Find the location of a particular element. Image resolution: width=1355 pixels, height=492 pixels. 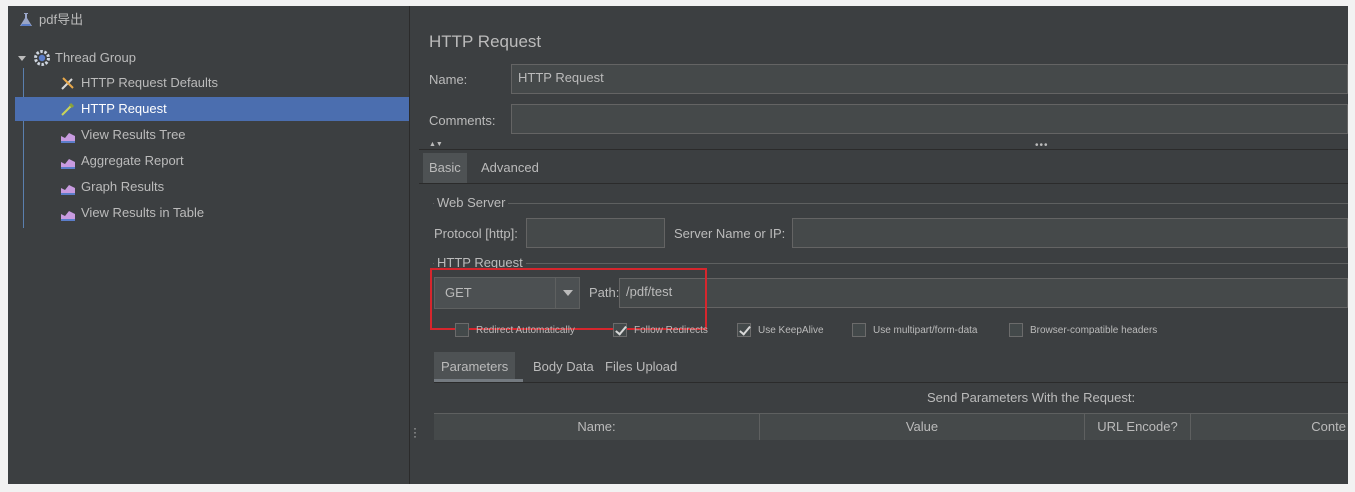

tree-item-graph-results: Graph Results is located at coordinates (112, 187).